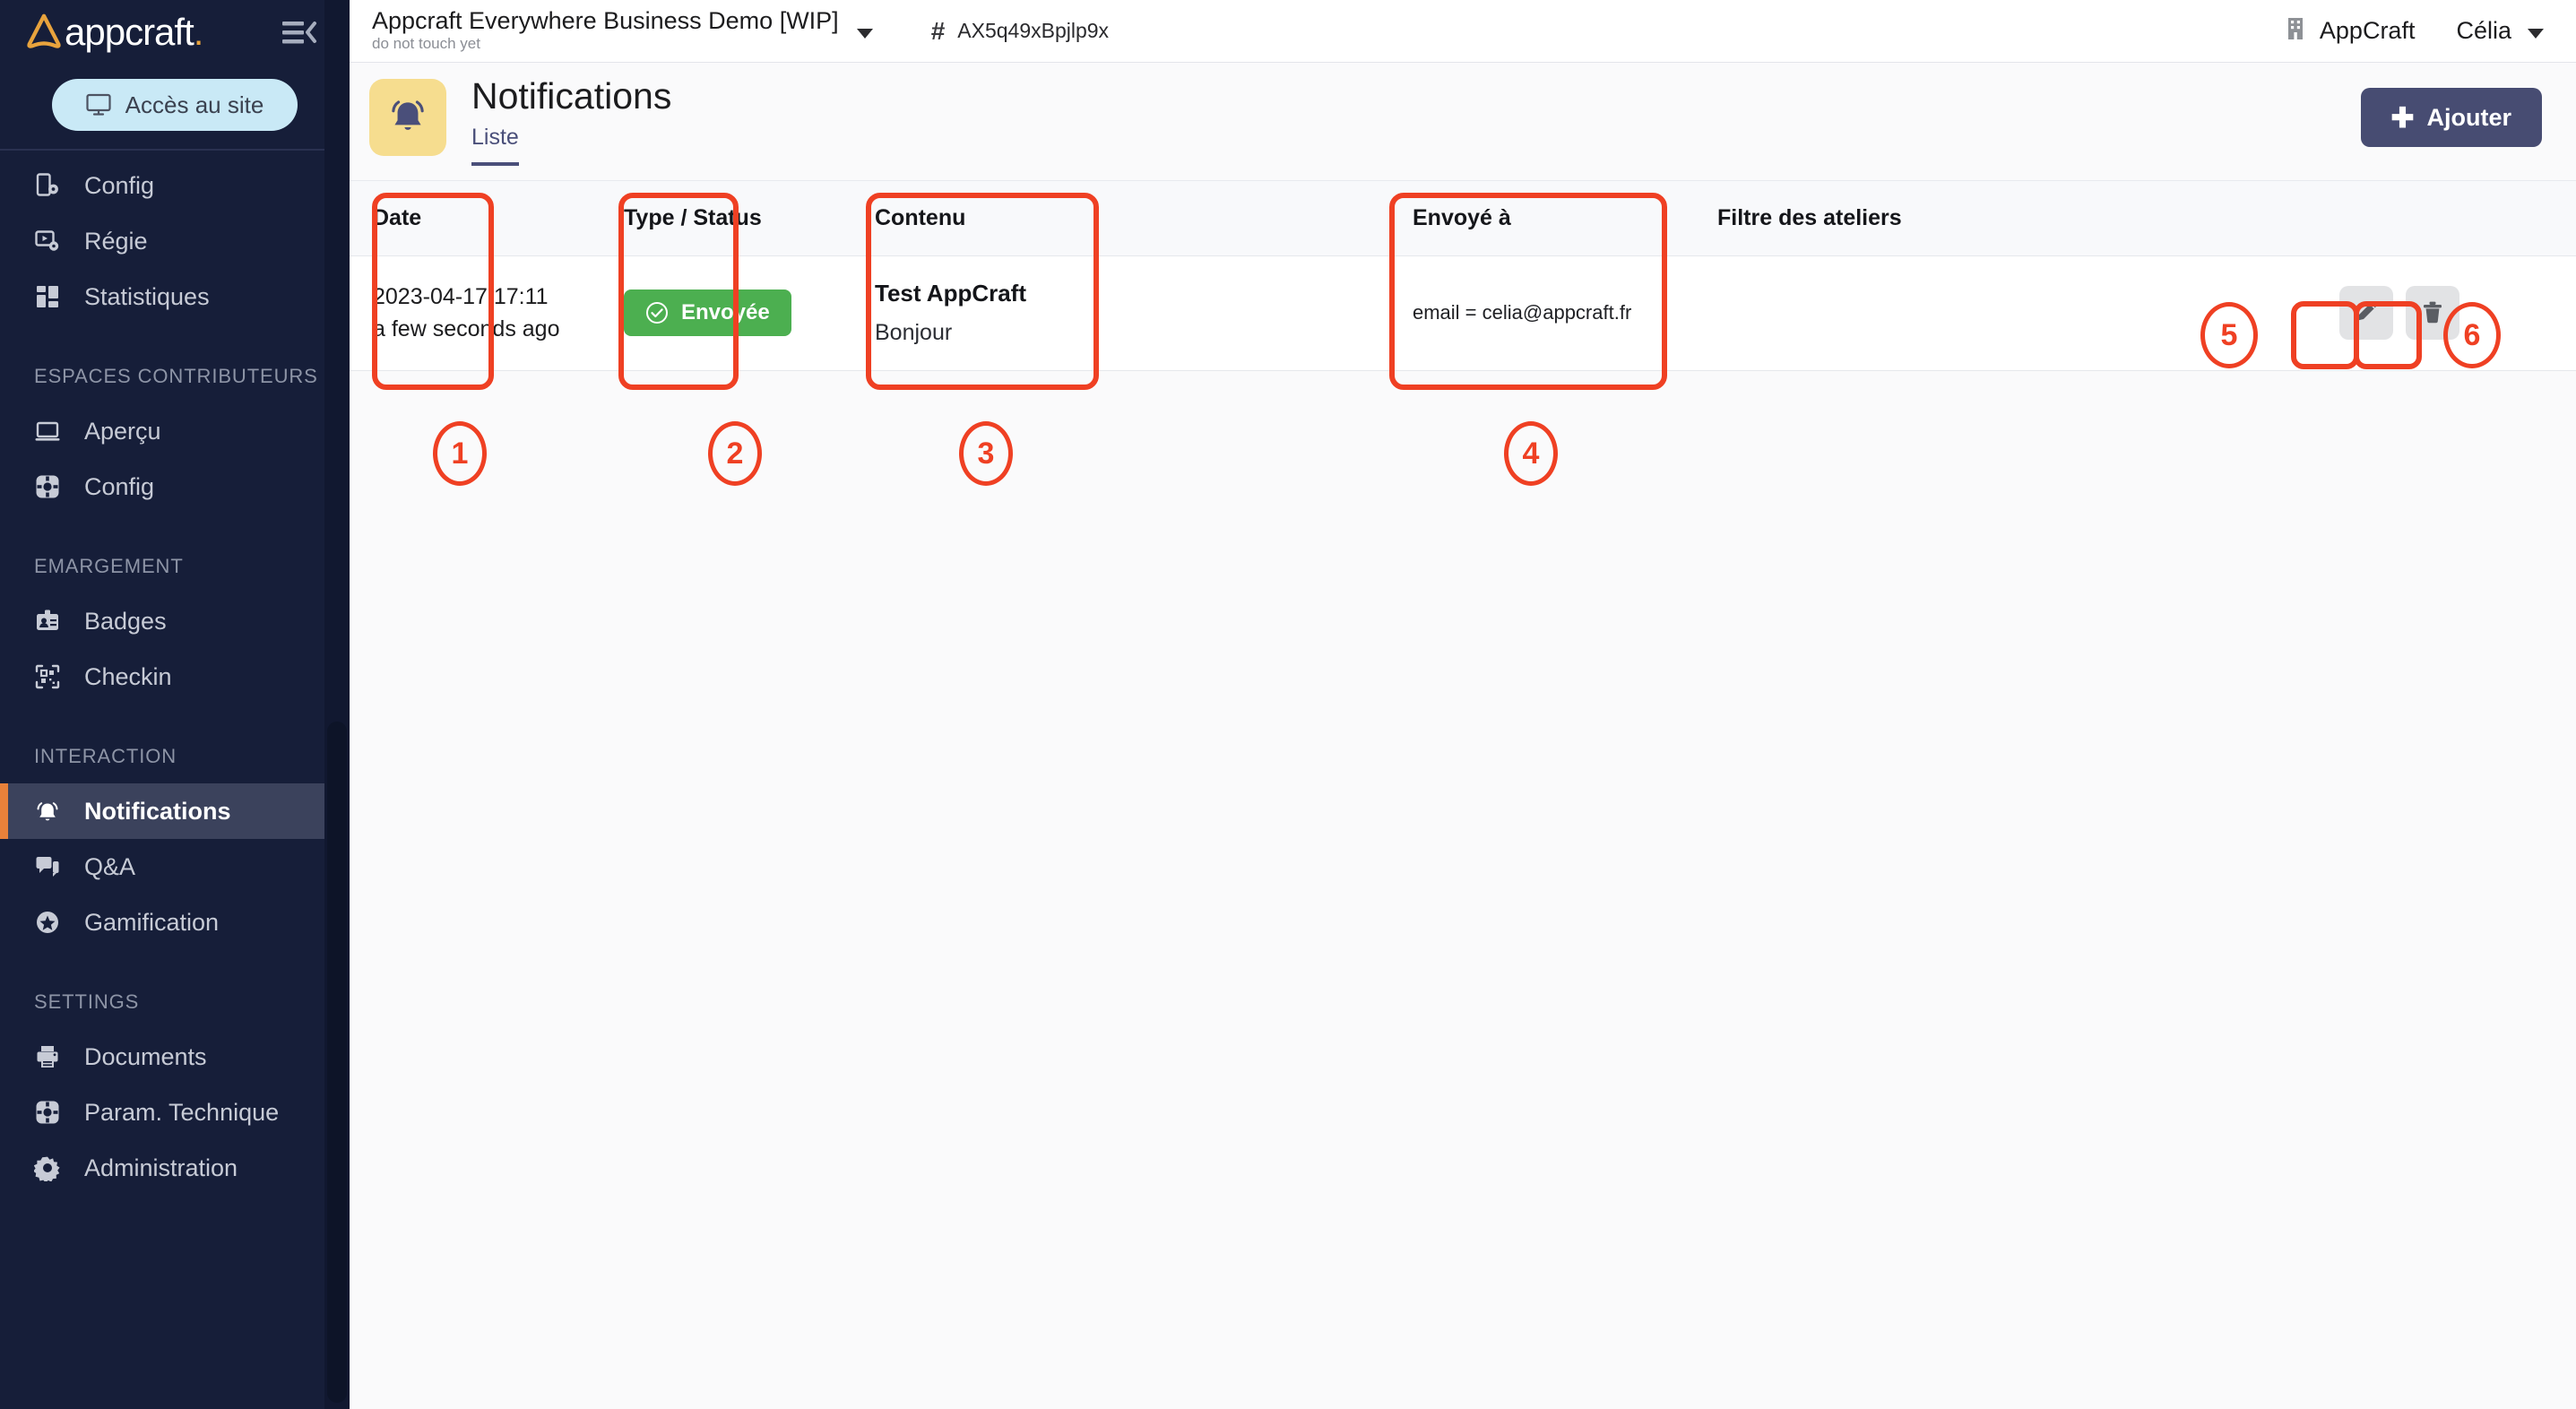  What do you see at coordinates (950, 293) in the screenshot?
I see `content-title: Test AppCraft` at bounding box center [950, 293].